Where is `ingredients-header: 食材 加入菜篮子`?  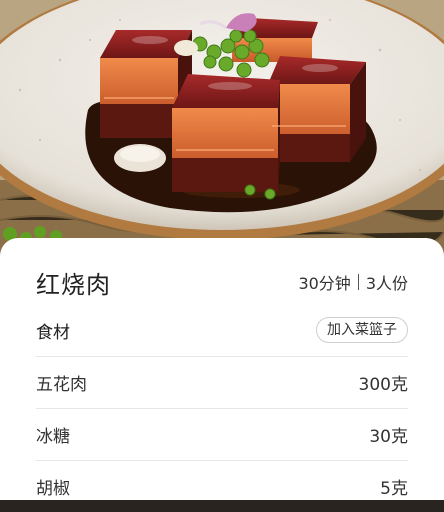 ingredients-header: 食材 加入菜篮子 is located at coordinates (222, 337).